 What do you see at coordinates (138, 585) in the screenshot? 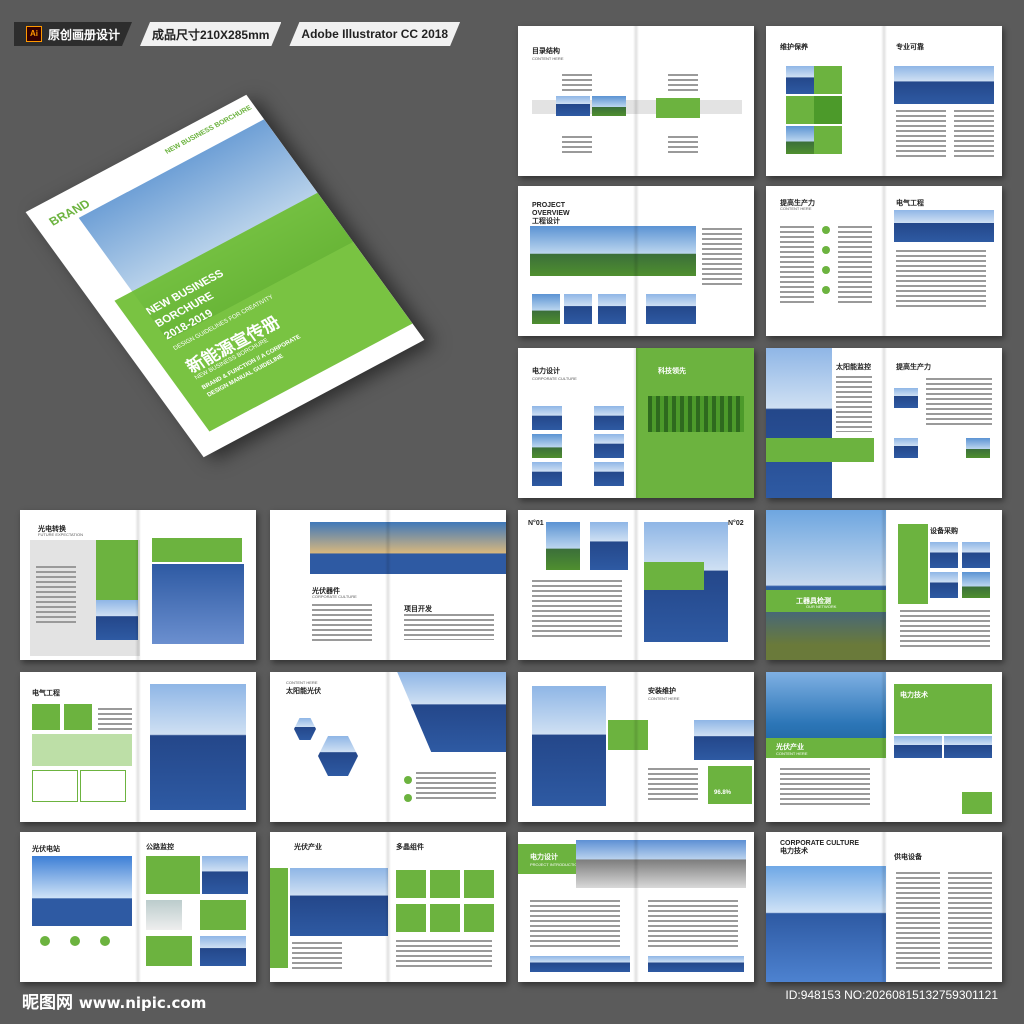
I see `spread-photoelectric: 光电转换 FUTURE EXPECTATION` at bounding box center [138, 585].